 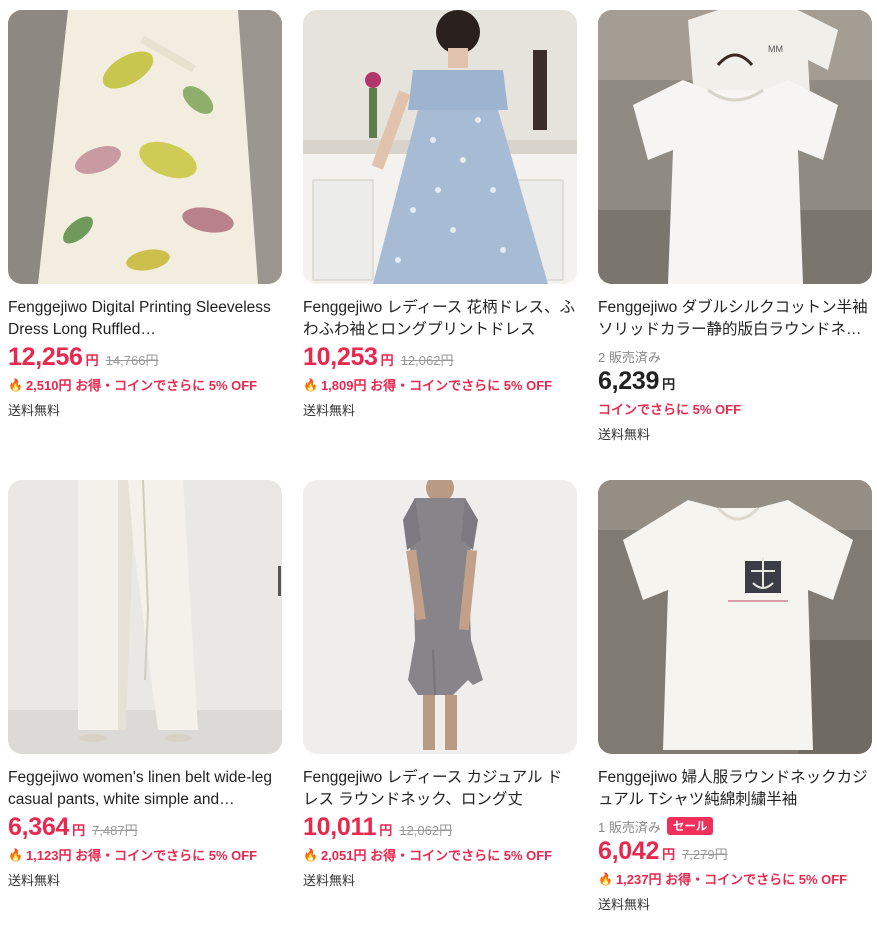 What do you see at coordinates (141, 855) in the screenshot?
I see `promo-text: 1,123円 お得・コインでさらに 5% OFF` at bounding box center [141, 855].